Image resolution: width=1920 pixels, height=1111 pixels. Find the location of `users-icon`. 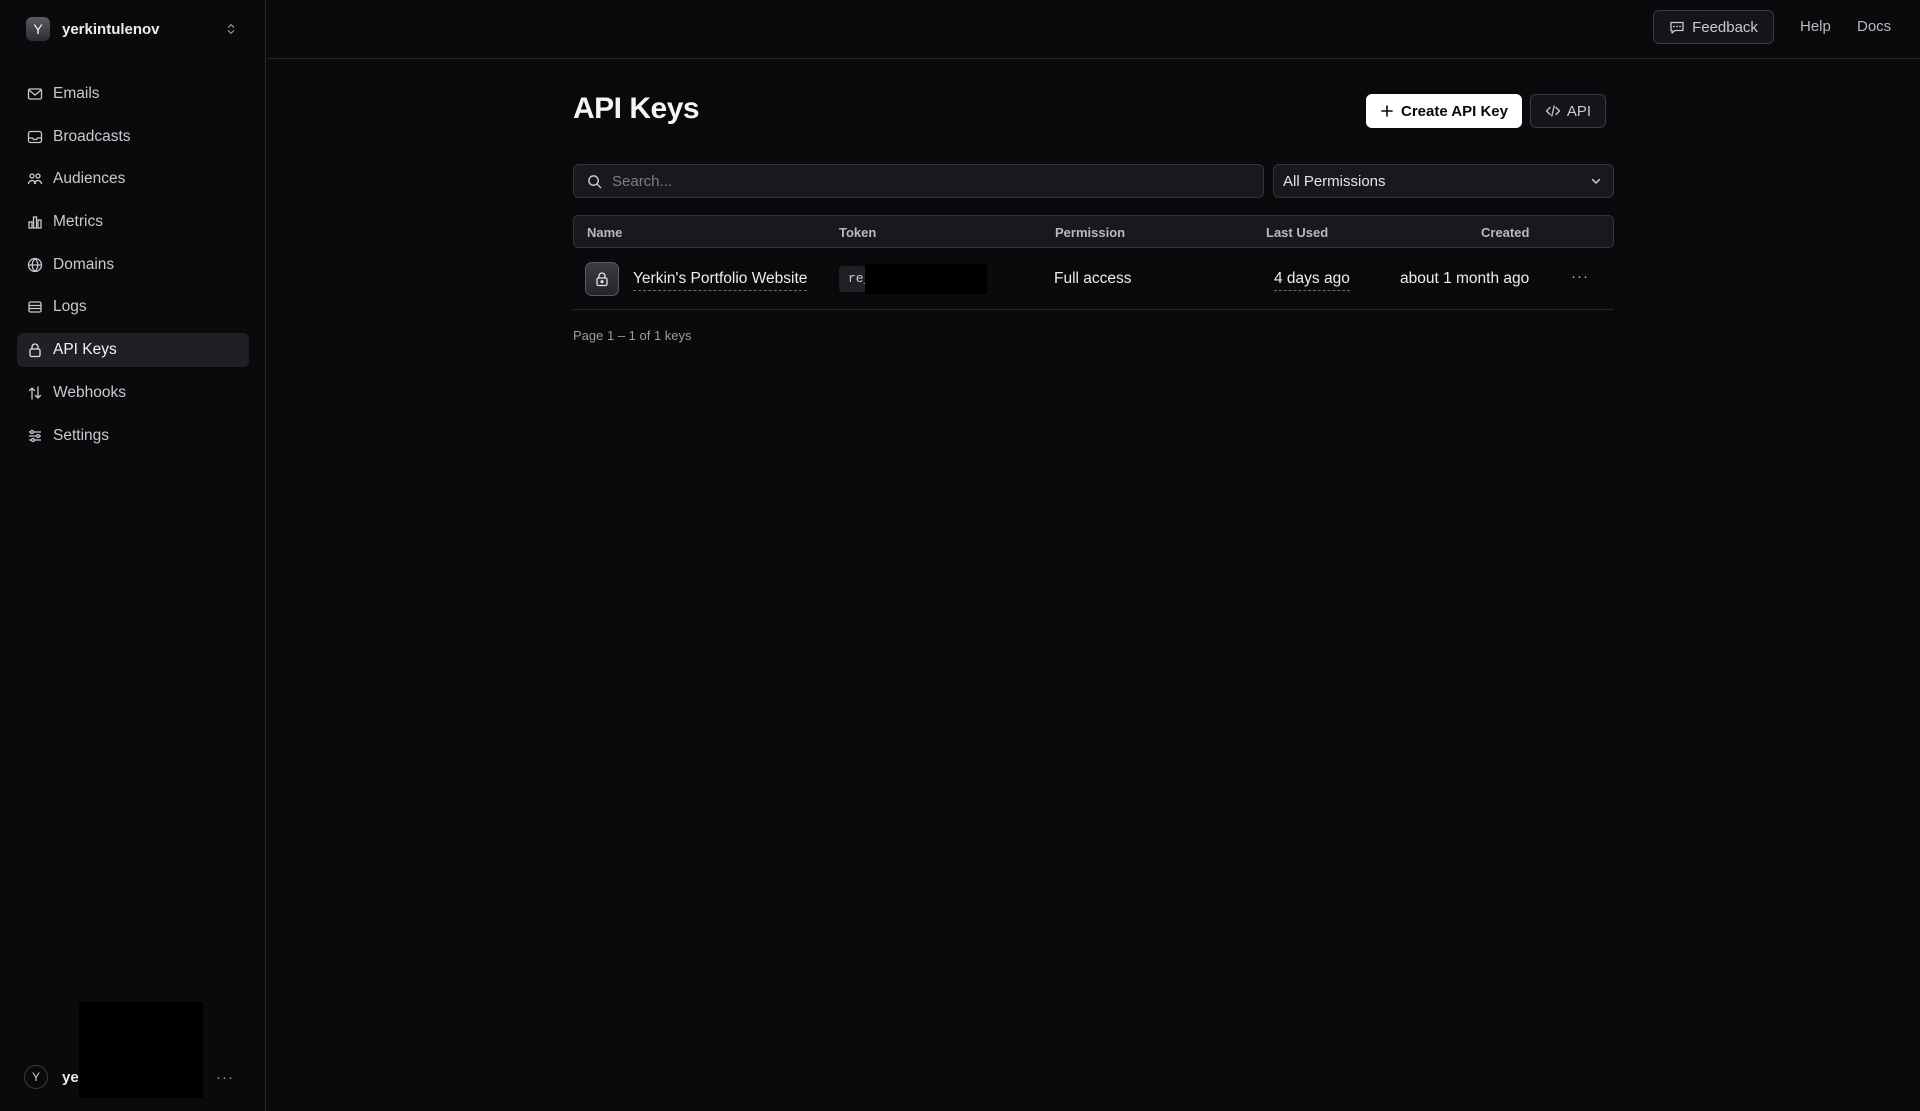

users-icon is located at coordinates (35, 179).